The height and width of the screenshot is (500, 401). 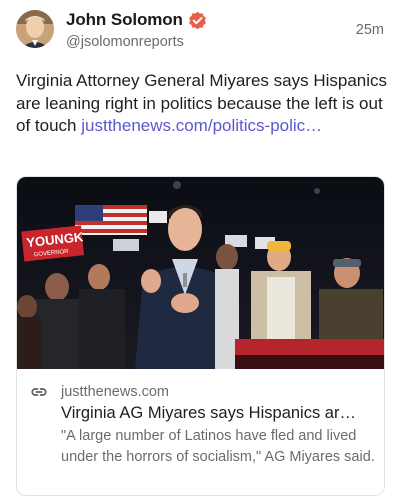 I want to click on verified-badge-icon, so click(x=197, y=20).